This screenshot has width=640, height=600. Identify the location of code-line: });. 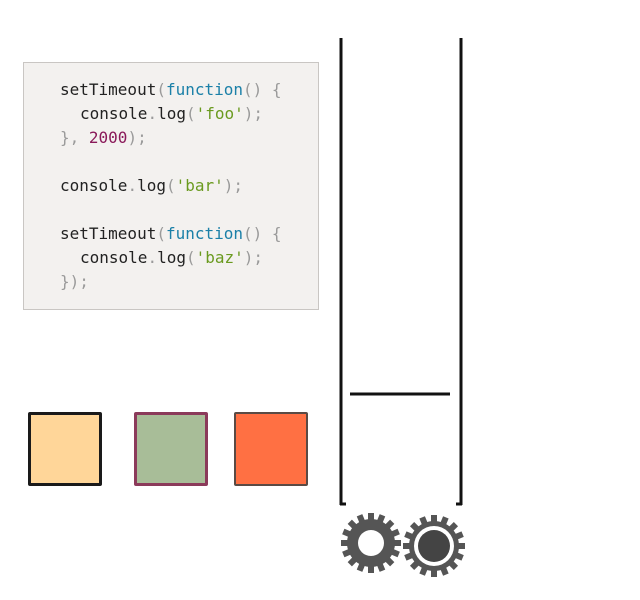
(74, 282).